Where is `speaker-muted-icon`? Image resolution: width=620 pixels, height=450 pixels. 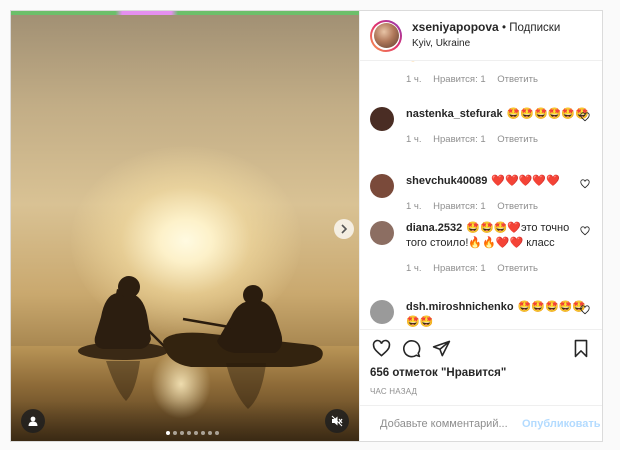
speaker-muted-icon is located at coordinates (337, 421).